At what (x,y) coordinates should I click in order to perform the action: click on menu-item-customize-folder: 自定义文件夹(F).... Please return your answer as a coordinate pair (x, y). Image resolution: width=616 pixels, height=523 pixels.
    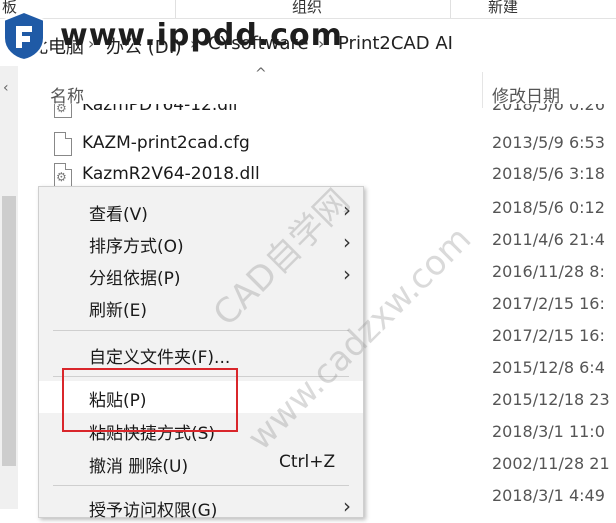
    Looking at the image, I should click on (201, 354).